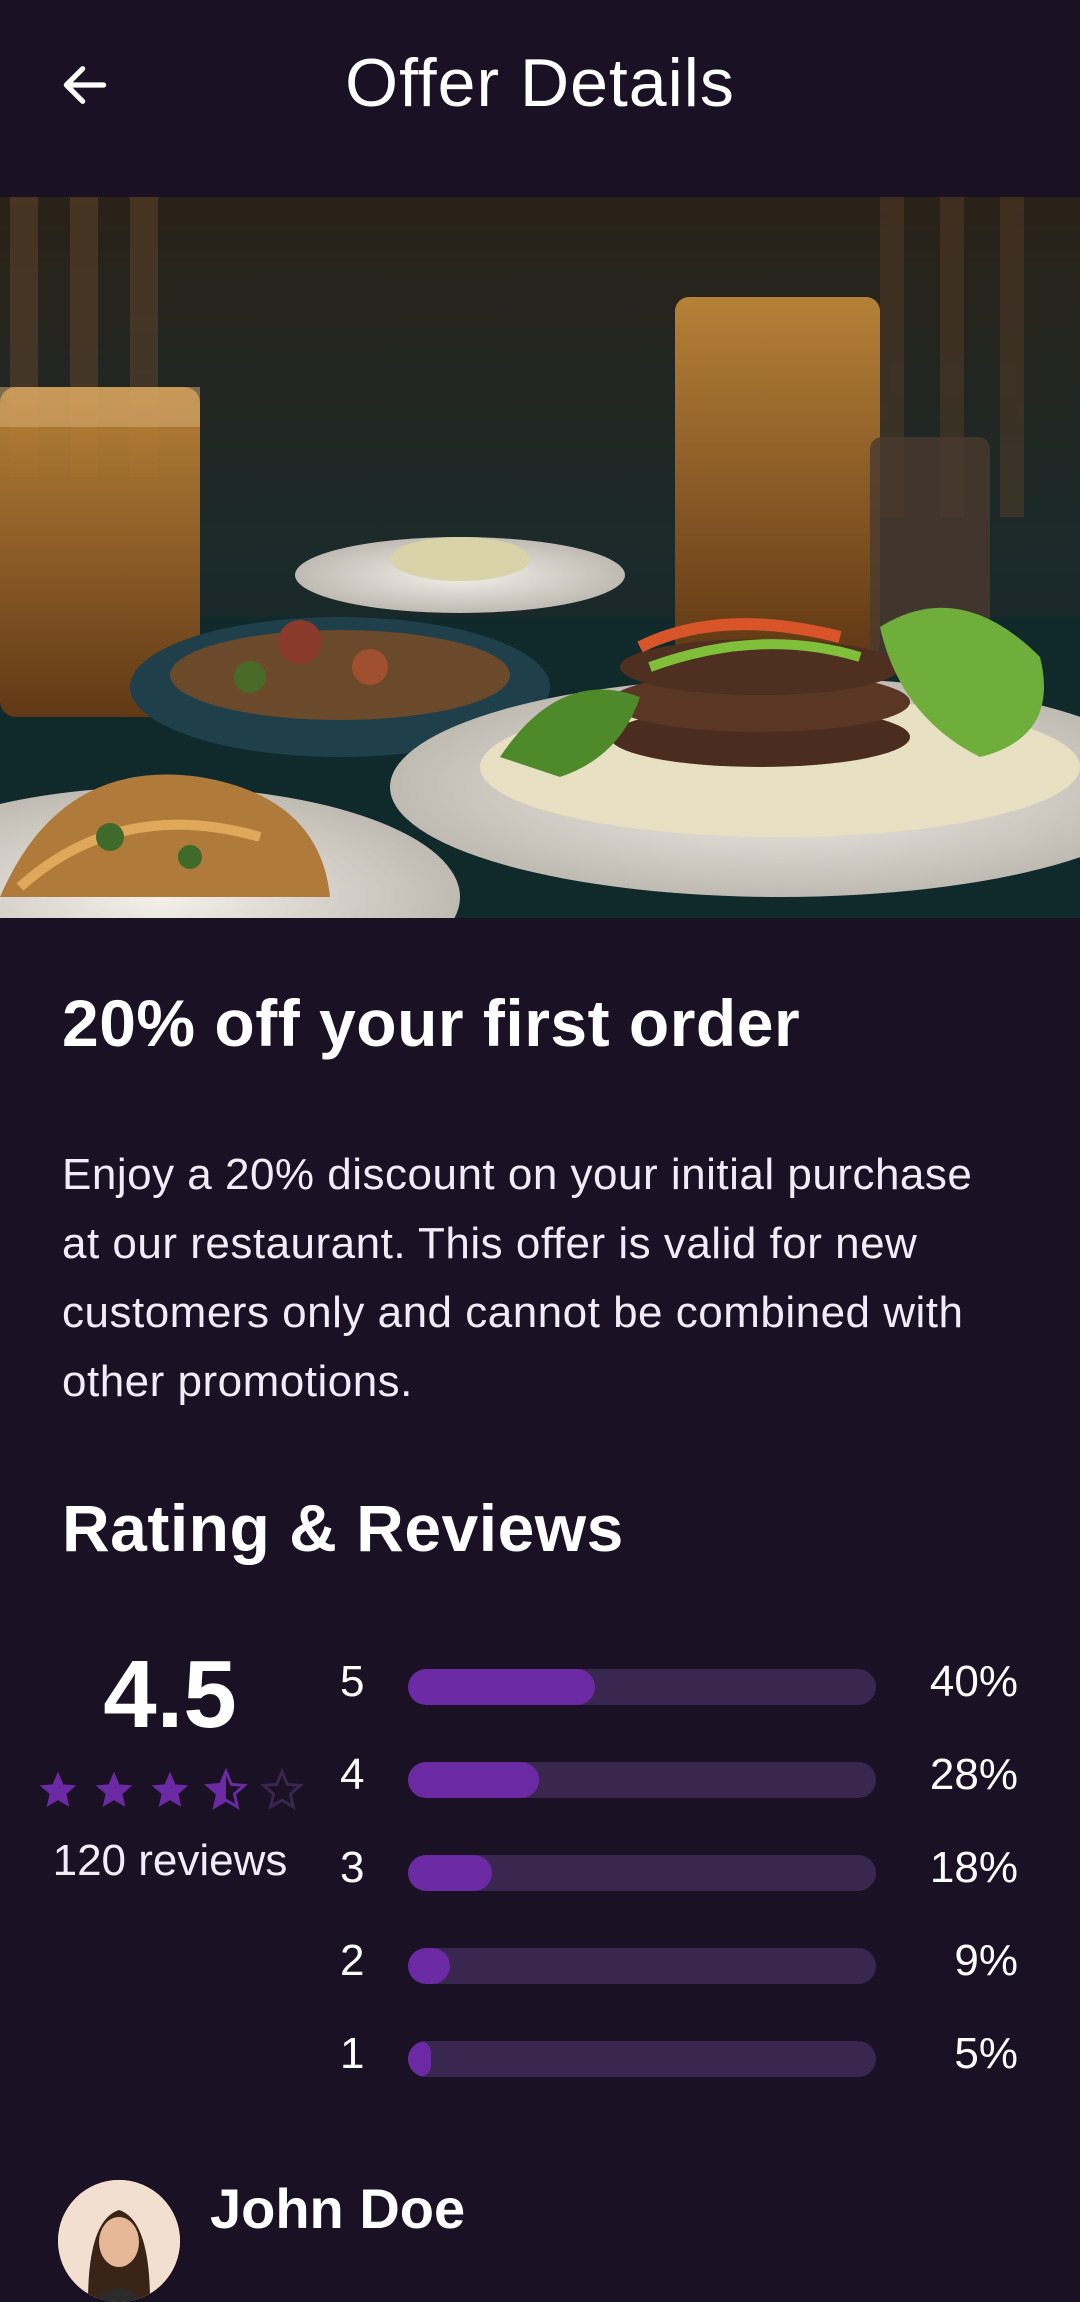 The image size is (1080, 2302). Describe the element at coordinates (352, 1867) in the screenshot. I see `rating-bar-label: 3` at that location.